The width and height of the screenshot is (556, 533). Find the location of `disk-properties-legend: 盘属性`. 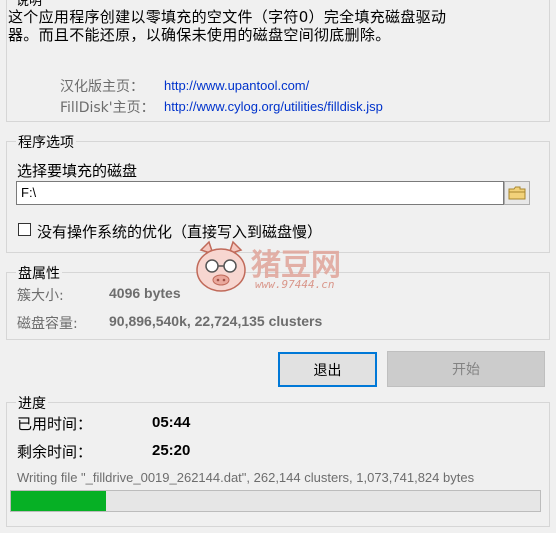

disk-properties-legend: 盘属性 is located at coordinates (39, 273).